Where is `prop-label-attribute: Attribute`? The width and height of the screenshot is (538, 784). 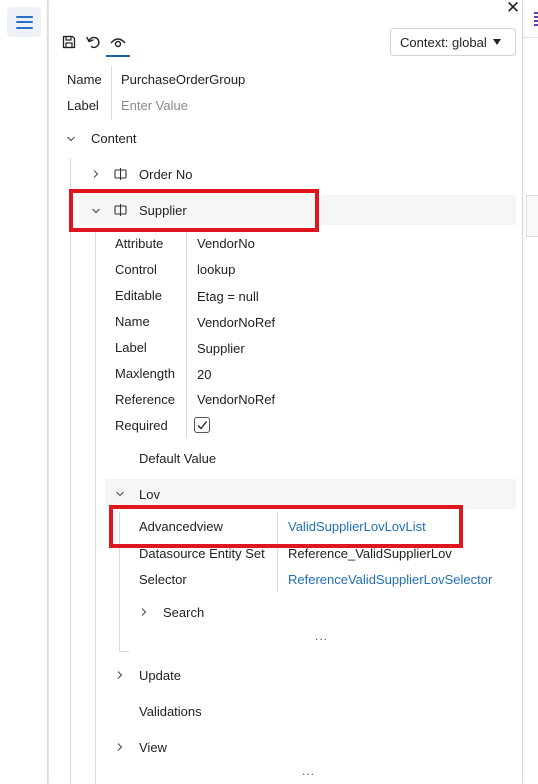 prop-label-attribute: Attribute is located at coordinates (139, 243).